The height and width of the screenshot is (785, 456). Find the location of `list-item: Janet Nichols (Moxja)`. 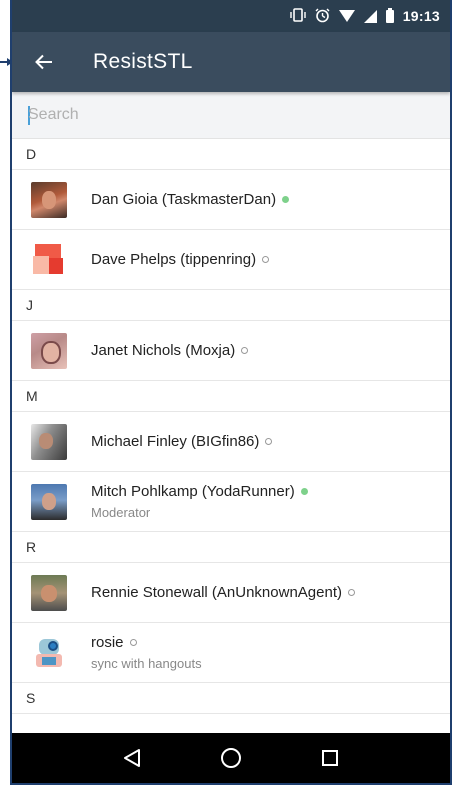

list-item: Janet Nichols (Moxja) is located at coordinates (231, 351).